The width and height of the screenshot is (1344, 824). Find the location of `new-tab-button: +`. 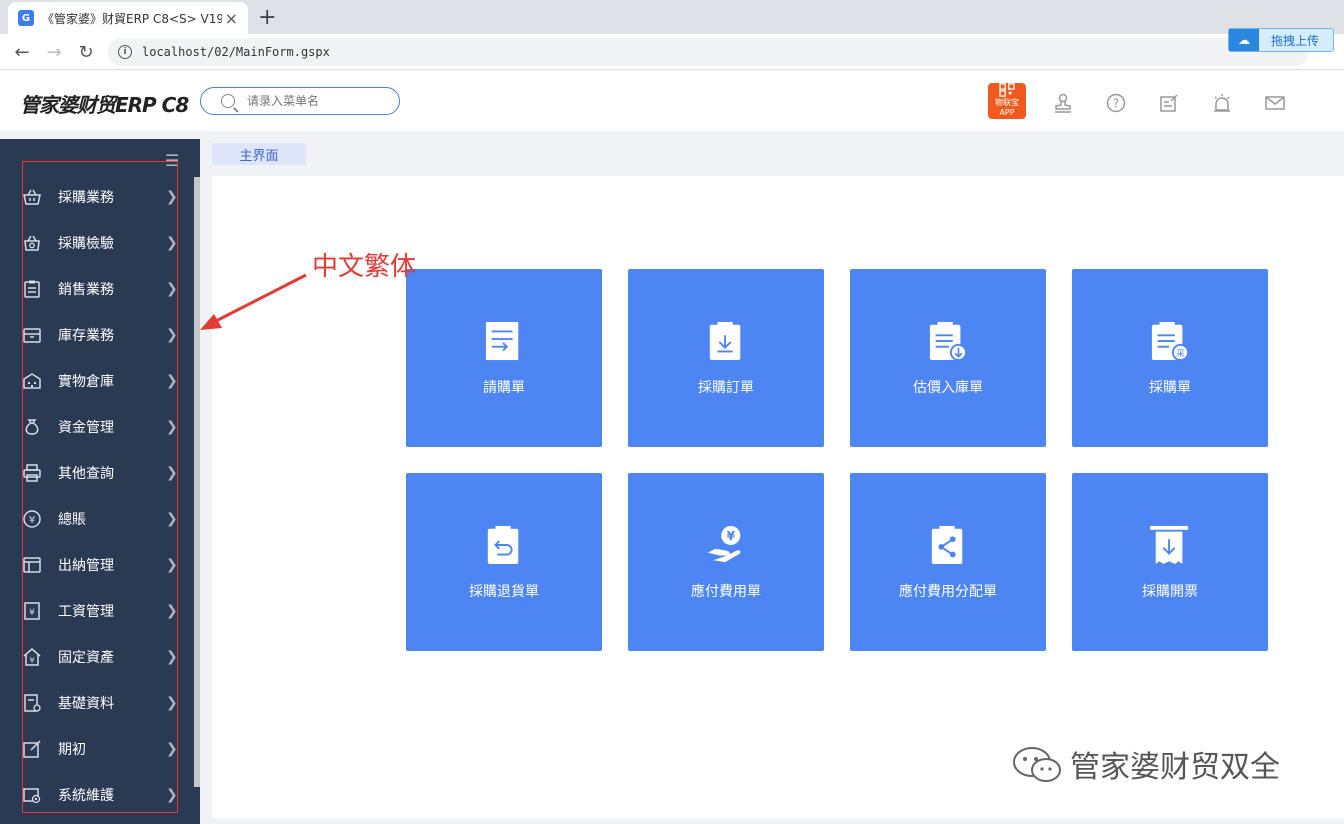

new-tab-button: + is located at coordinates (267, 17).